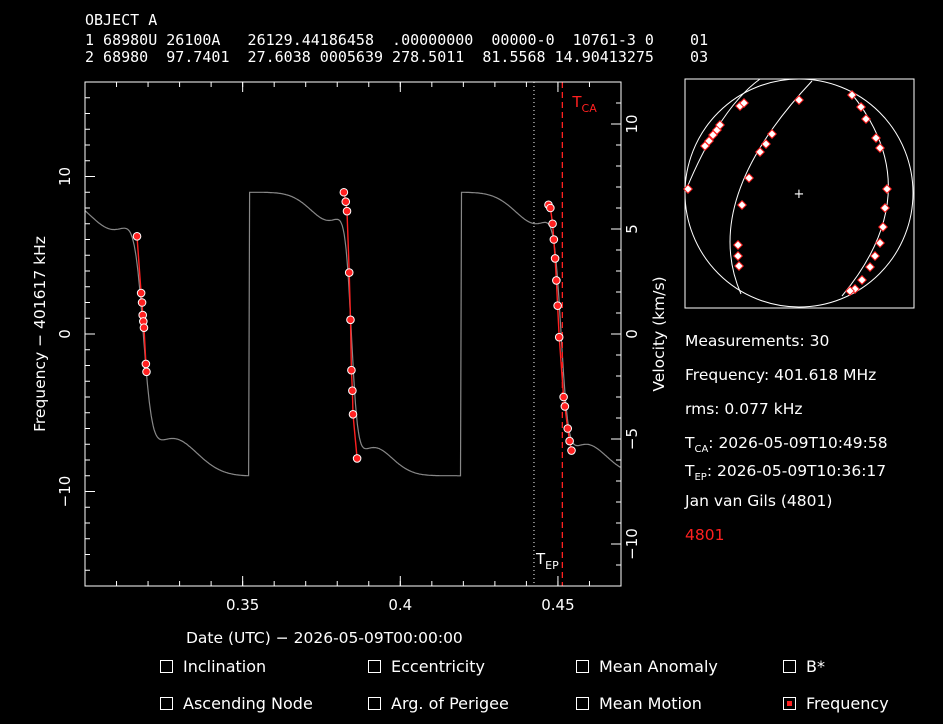  What do you see at coordinates (225, 666) in the screenshot?
I see `checkbox-label: Inclination` at bounding box center [225, 666].